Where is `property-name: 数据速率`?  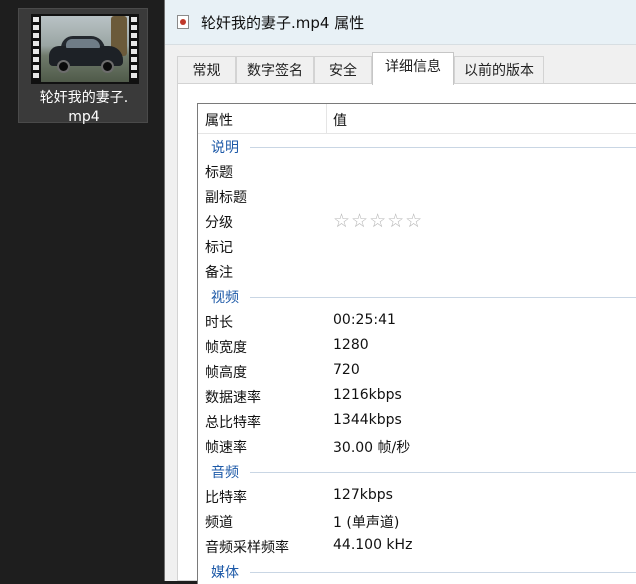
property-name: 数据速率 is located at coordinates (233, 398).